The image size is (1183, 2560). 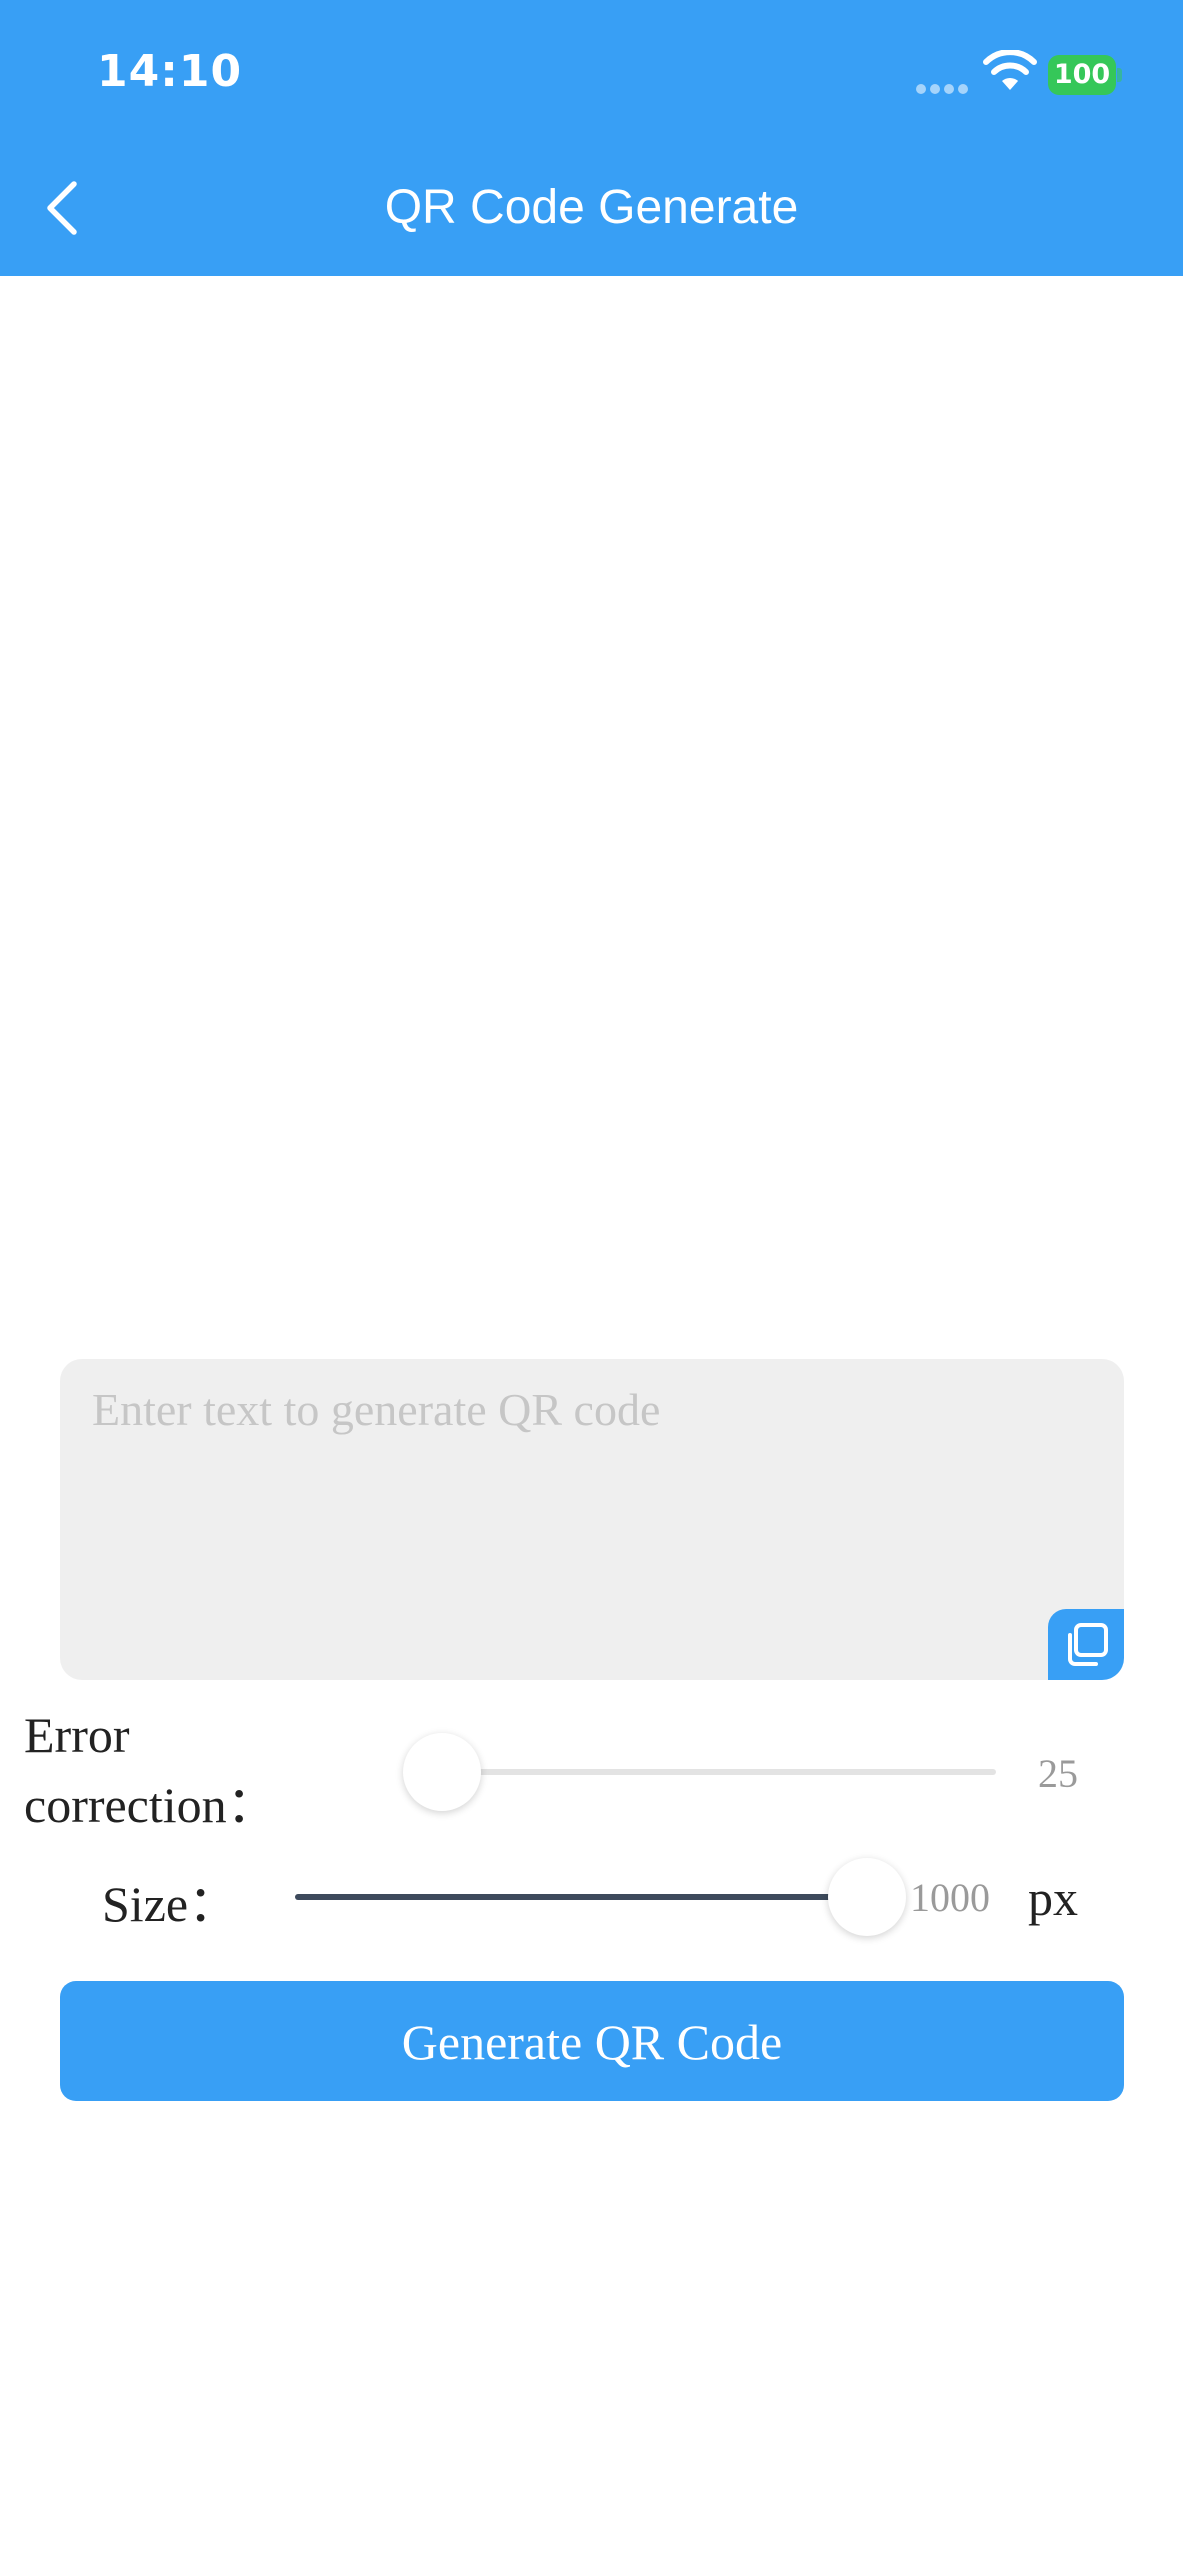 I want to click on battery-icon: 100, so click(x=1085, y=75).